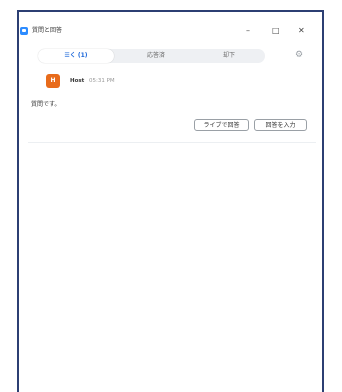  What do you see at coordinates (276, 31) in the screenshot?
I see `maximize-button: □` at bounding box center [276, 31].